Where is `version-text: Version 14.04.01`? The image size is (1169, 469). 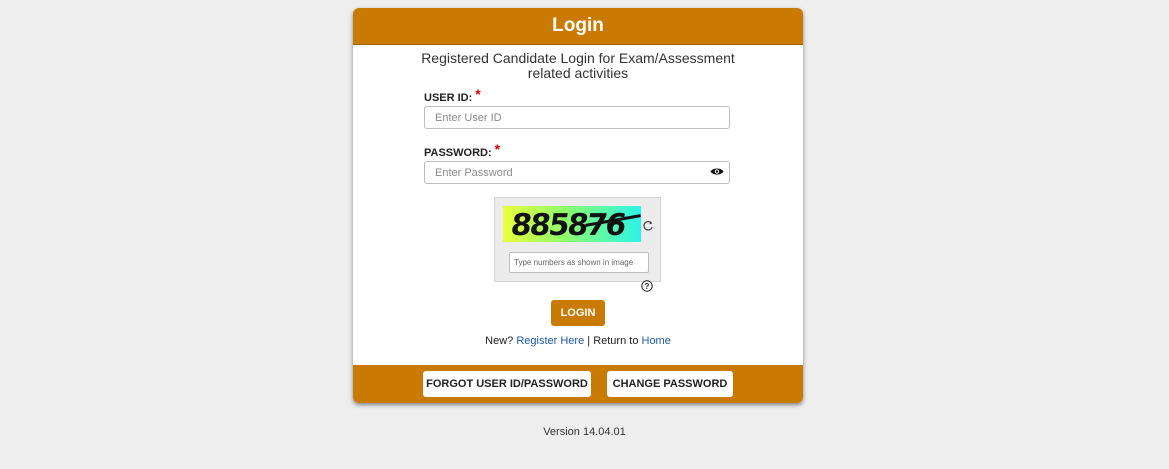
version-text: Version 14.04.01 is located at coordinates (584, 432).